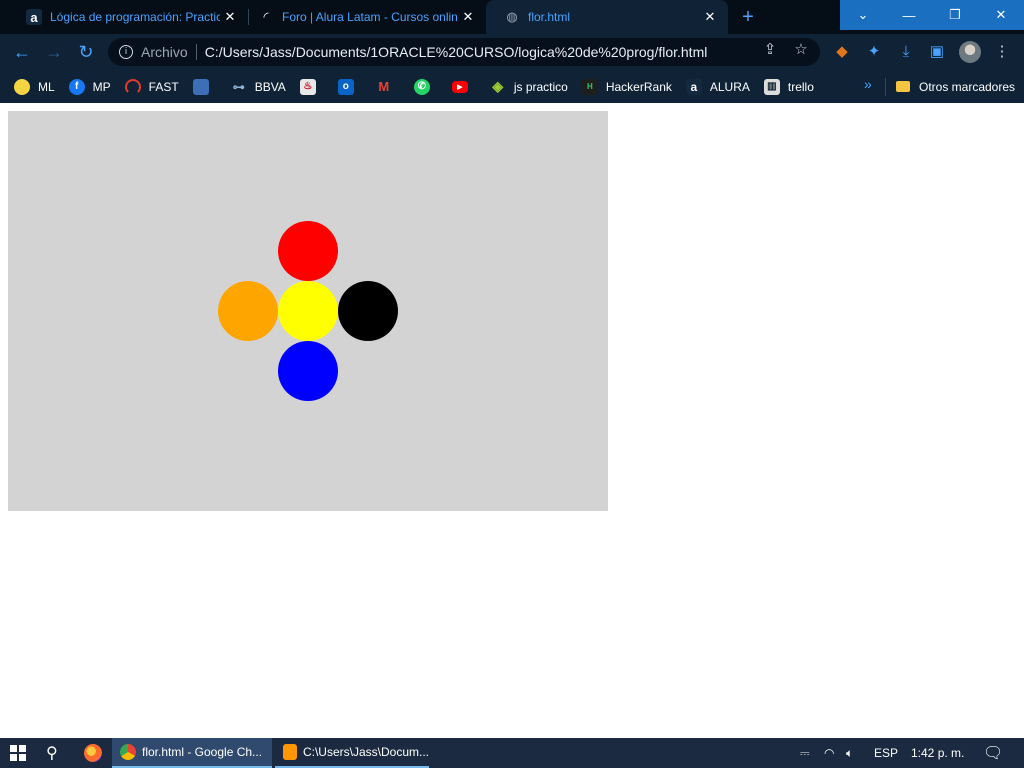  I want to click on orange-circle, so click(248, 311).